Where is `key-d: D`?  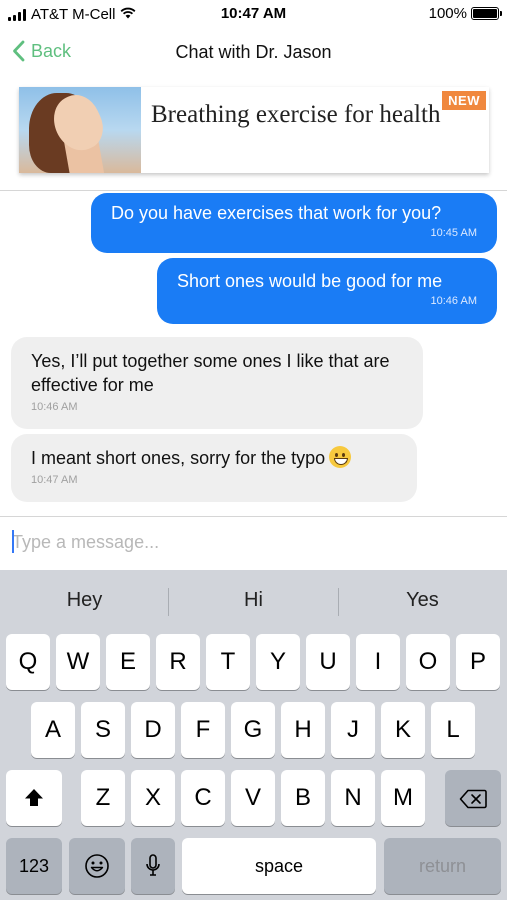 key-d: D is located at coordinates (153, 730).